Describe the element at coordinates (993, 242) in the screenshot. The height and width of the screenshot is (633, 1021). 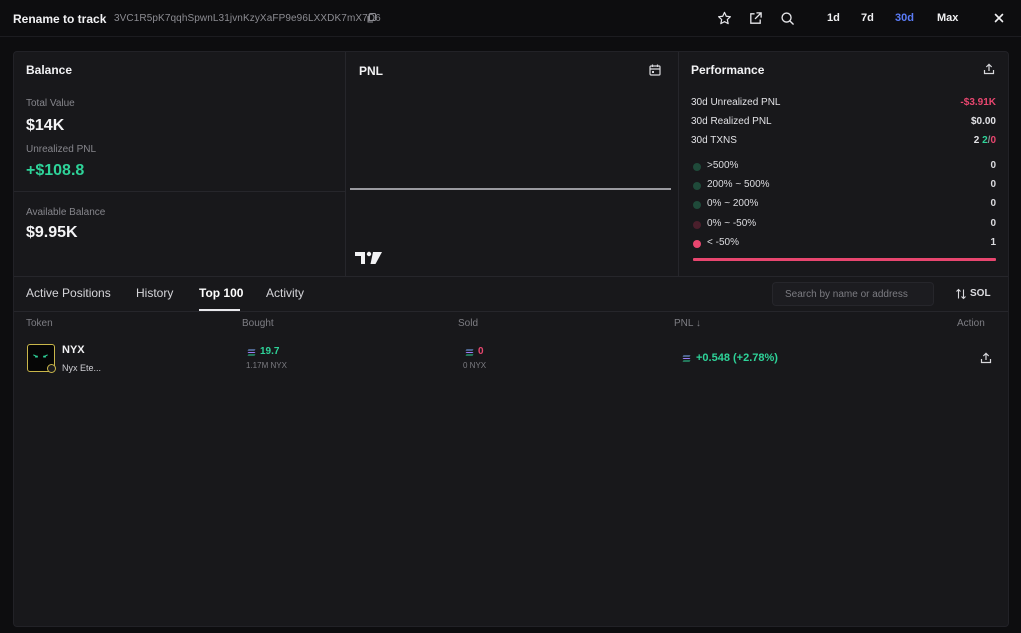
I see `dist-count: 1` at that location.